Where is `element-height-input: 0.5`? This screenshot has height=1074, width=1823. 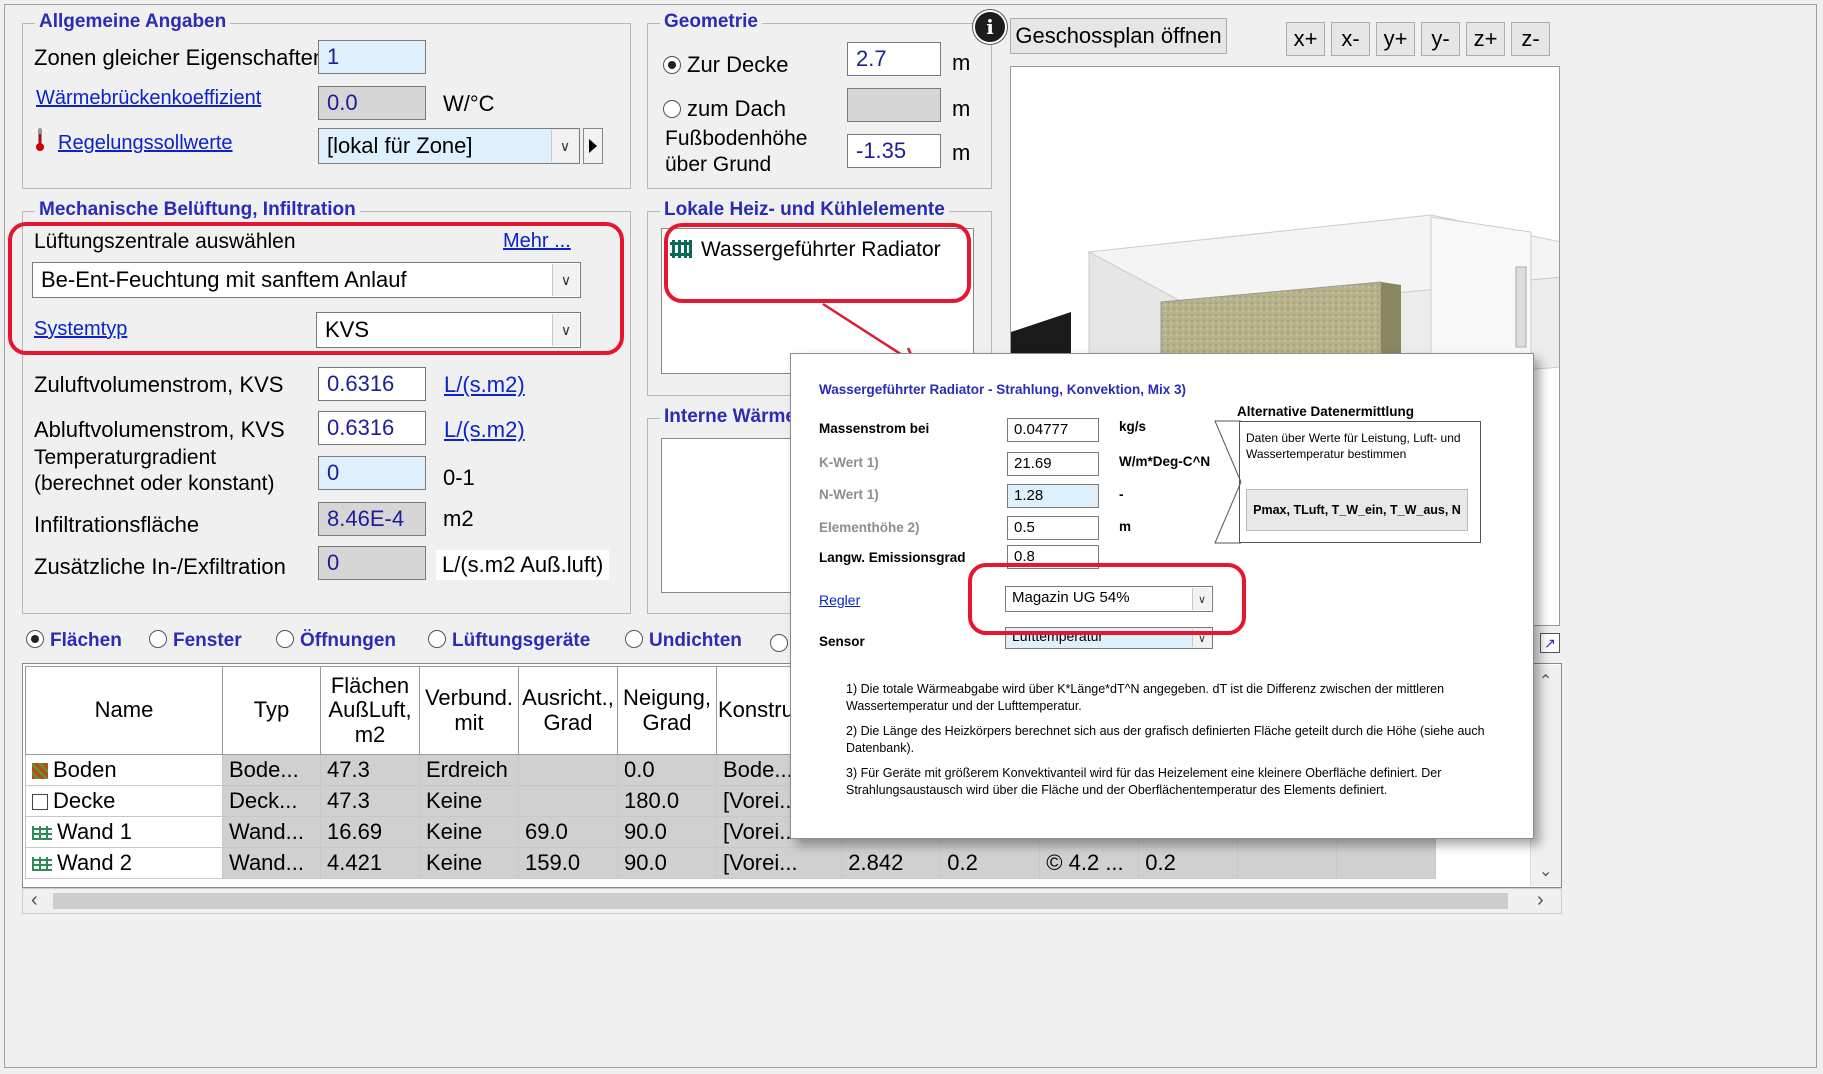 element-height-input: 0.5 is located at coordinates (1053, 528).